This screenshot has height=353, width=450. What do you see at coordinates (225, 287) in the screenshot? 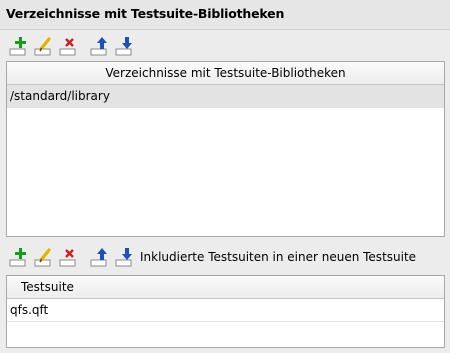
I see `column-header-testsuite: Testsuite` at bounding box center [225, 287].